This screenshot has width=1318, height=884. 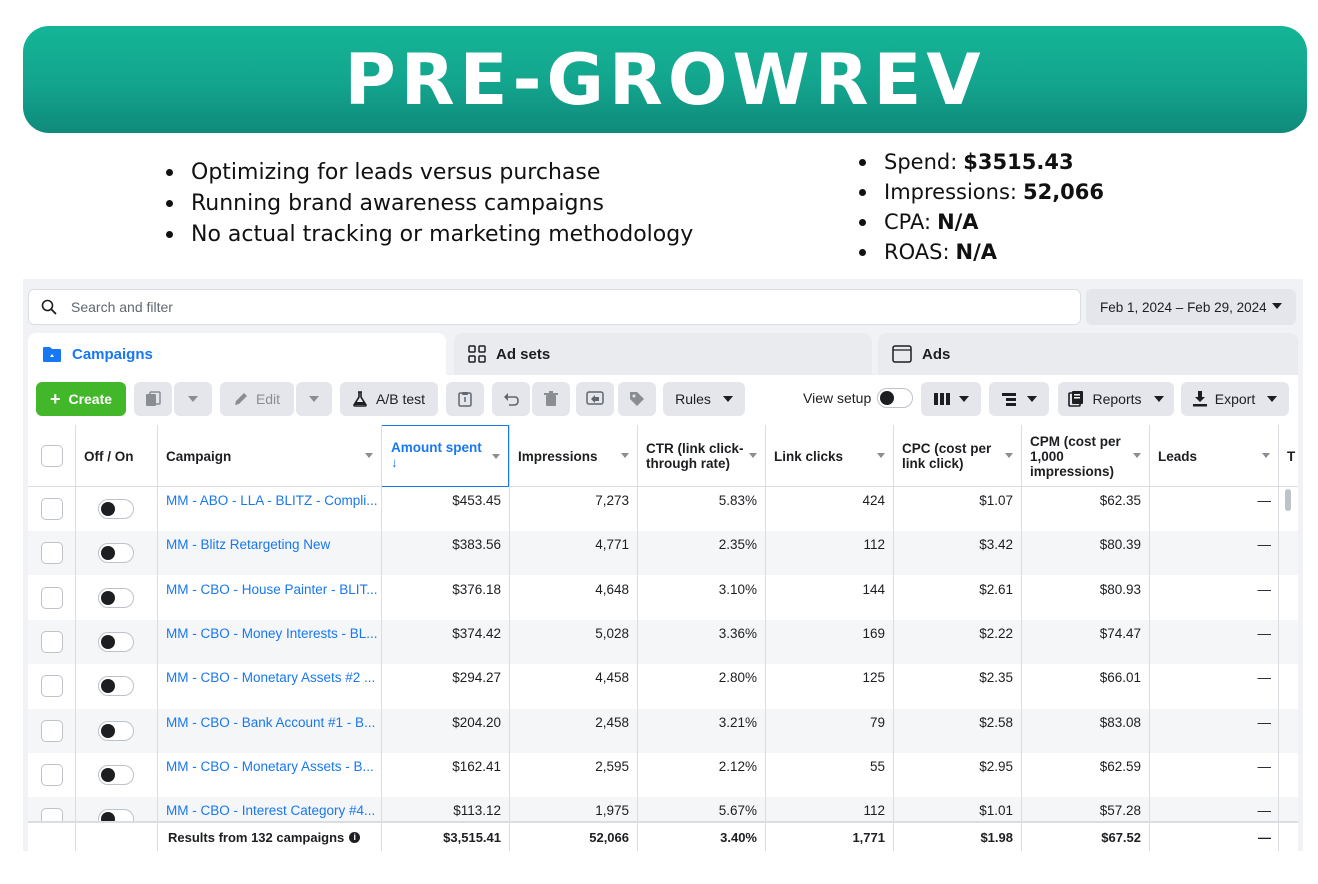 What do you see at coordinates (1063, 192) in the screenshot?
I see `metric-value: 52,066` at bounding box center [1063, 192].